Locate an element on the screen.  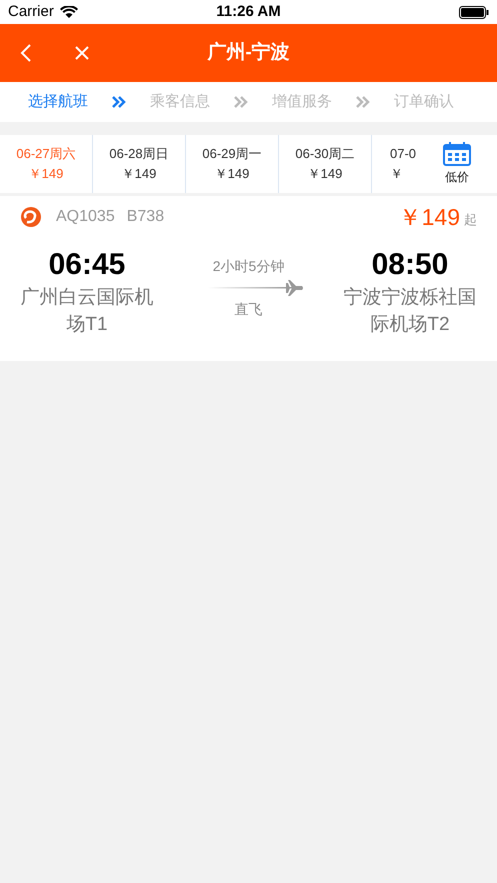
date-tab: 07-0 ￥ is located at coordinates (397, 164).